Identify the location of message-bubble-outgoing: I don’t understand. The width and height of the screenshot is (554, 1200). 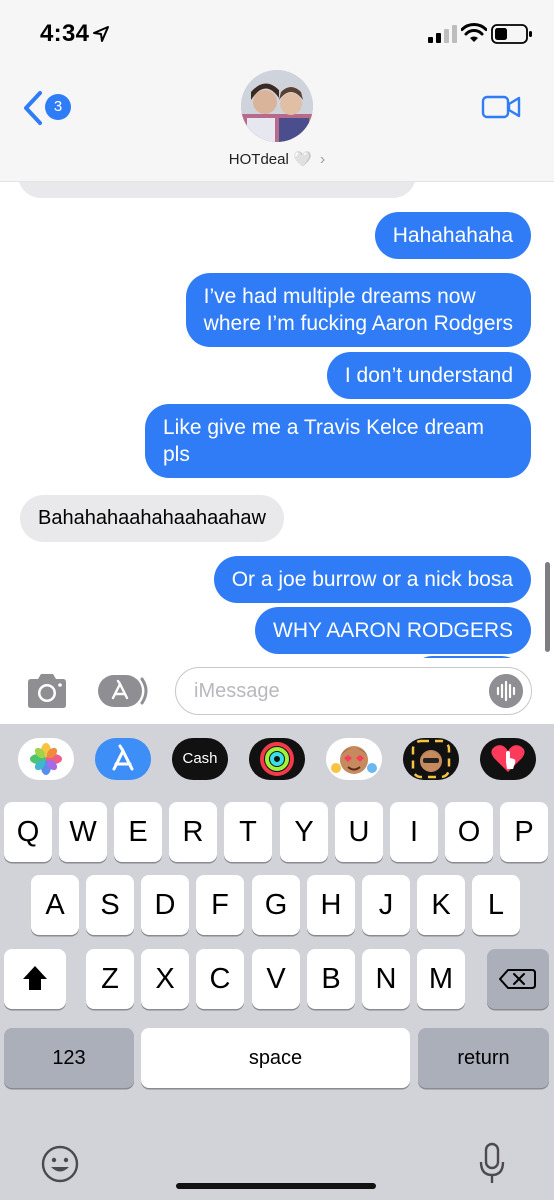
(428, 375).